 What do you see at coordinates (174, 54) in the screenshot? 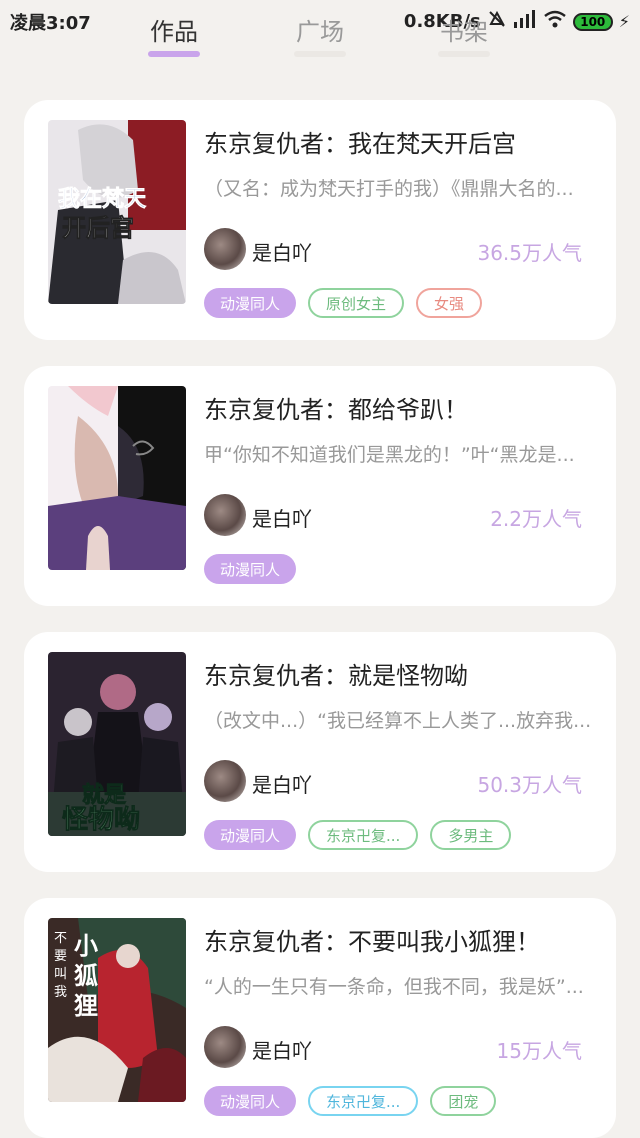
I see `tab-indicator-active` at bounding box center [174, 54].